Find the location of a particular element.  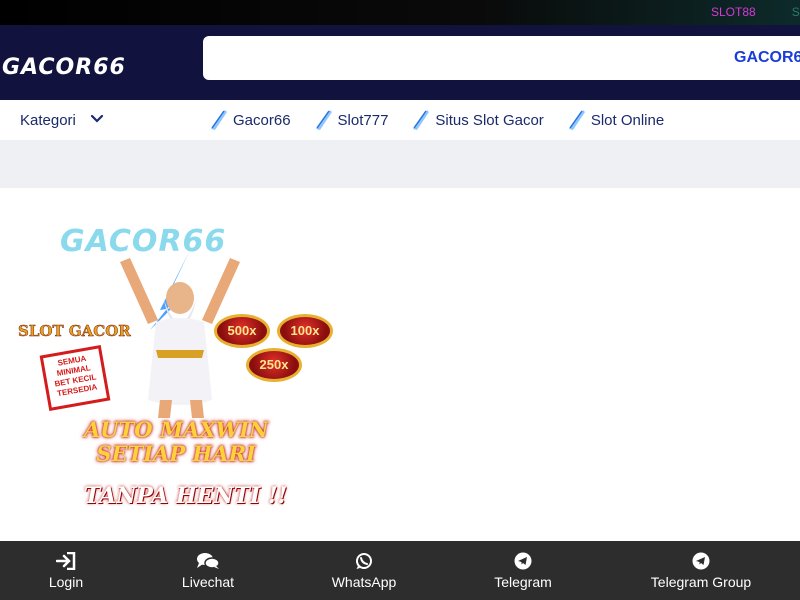

footer-label: WhatsApp is located at coordinates (364, 581).